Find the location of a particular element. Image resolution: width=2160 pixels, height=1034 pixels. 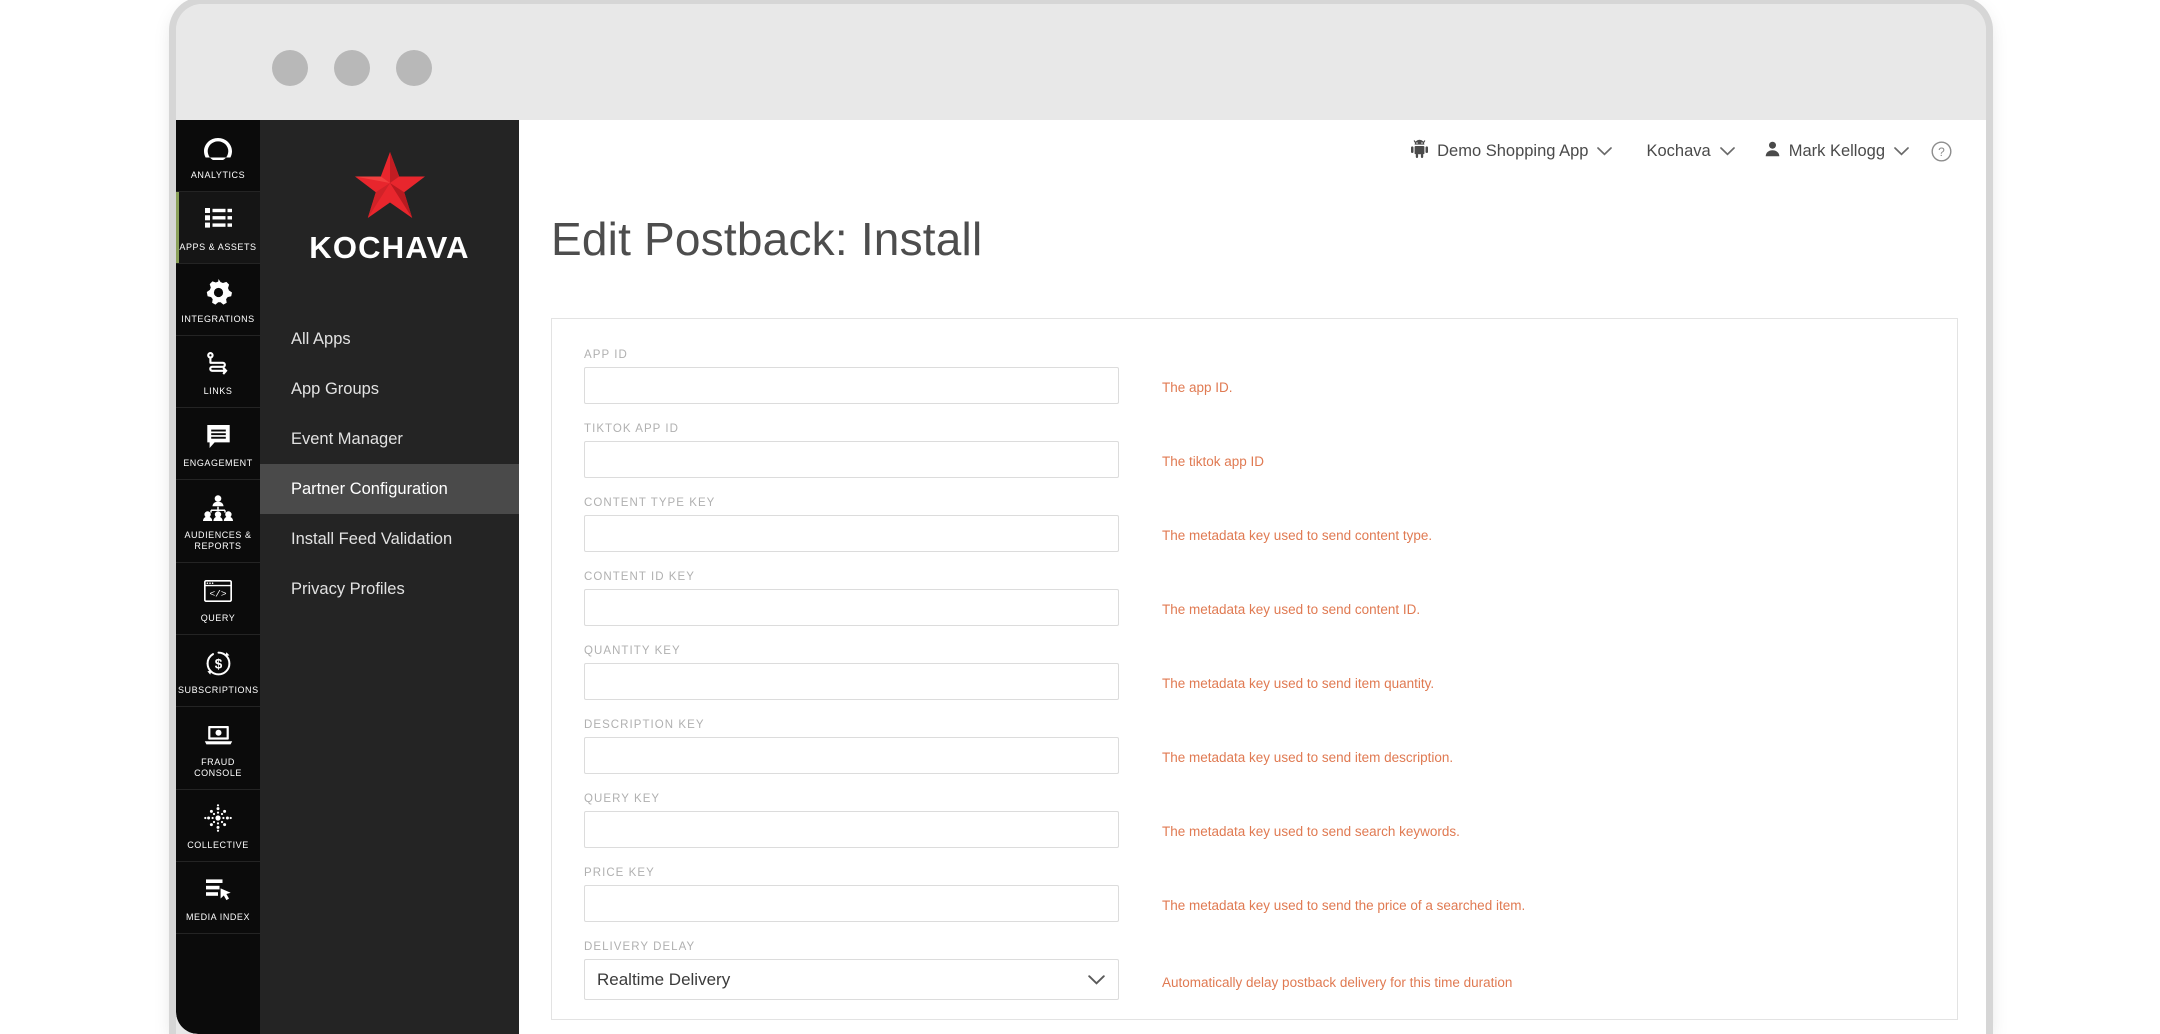

rail-item-label: INTEGRATIONS is located at coordinates (218, 319).